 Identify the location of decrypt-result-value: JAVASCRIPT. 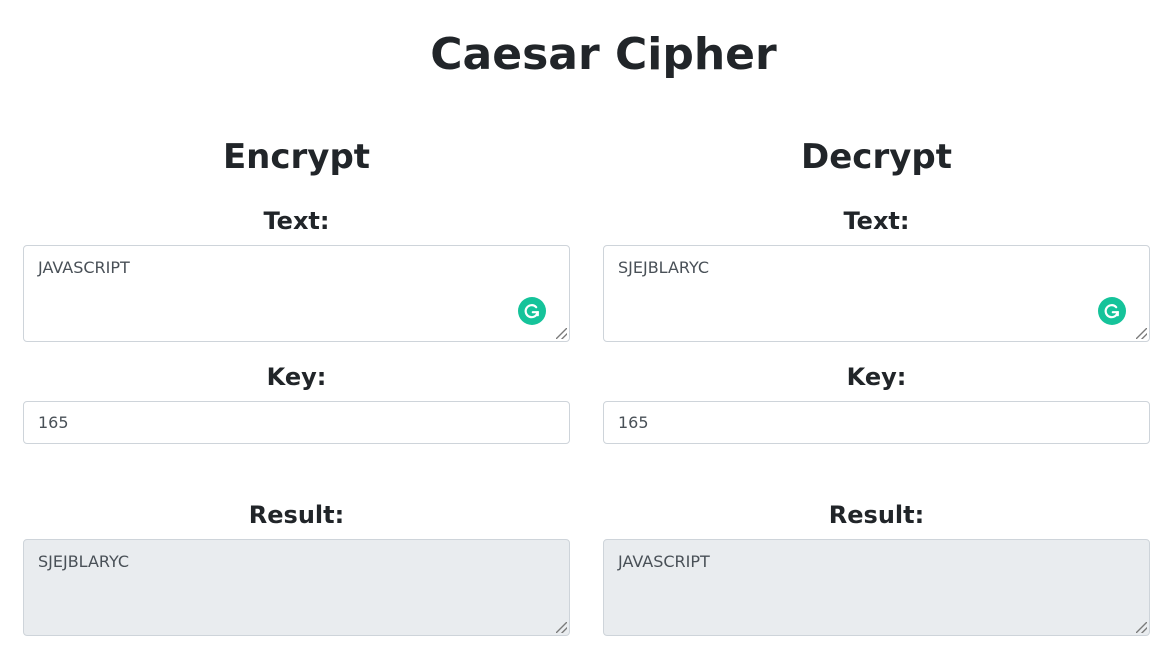
(664, 561).